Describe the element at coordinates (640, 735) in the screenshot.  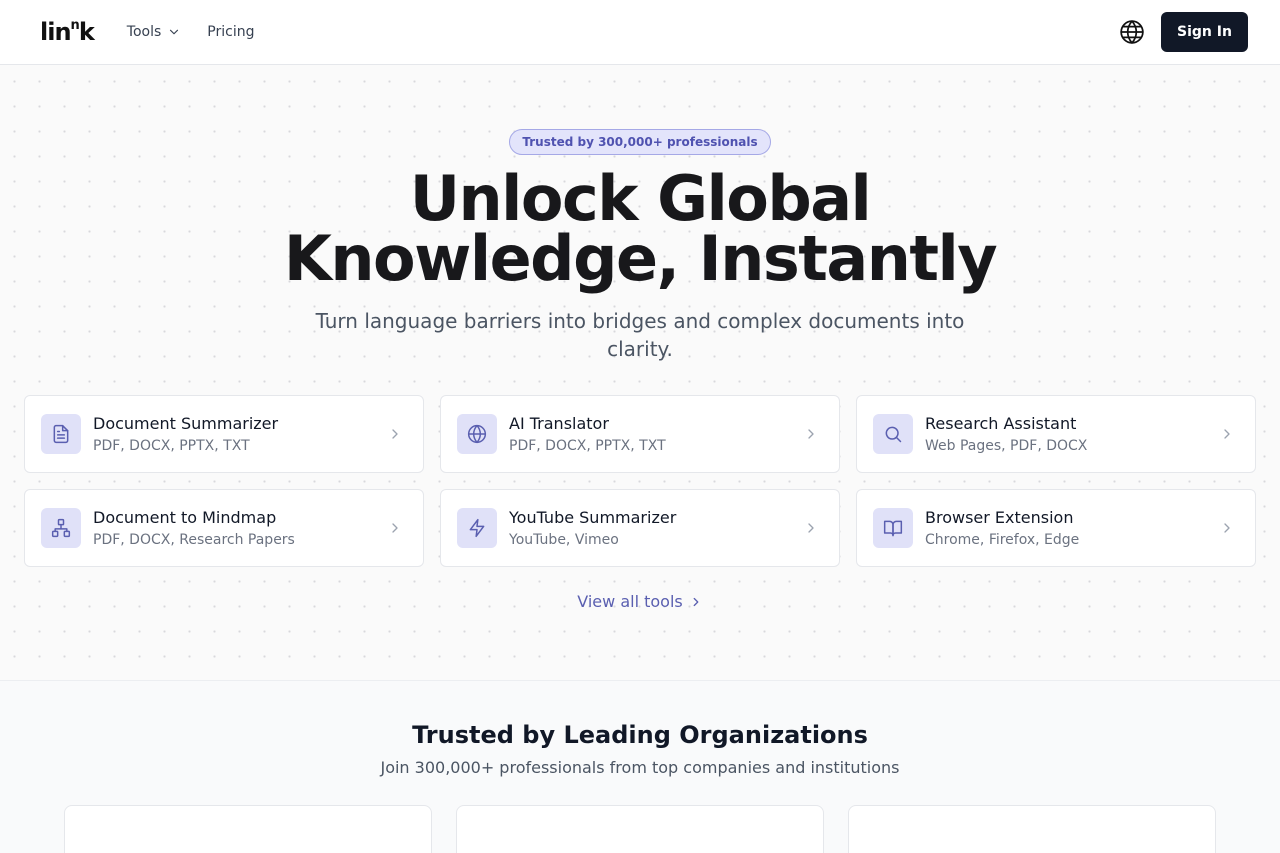
I see `trusted-title: Trusted by Leading Organizations` at that location.